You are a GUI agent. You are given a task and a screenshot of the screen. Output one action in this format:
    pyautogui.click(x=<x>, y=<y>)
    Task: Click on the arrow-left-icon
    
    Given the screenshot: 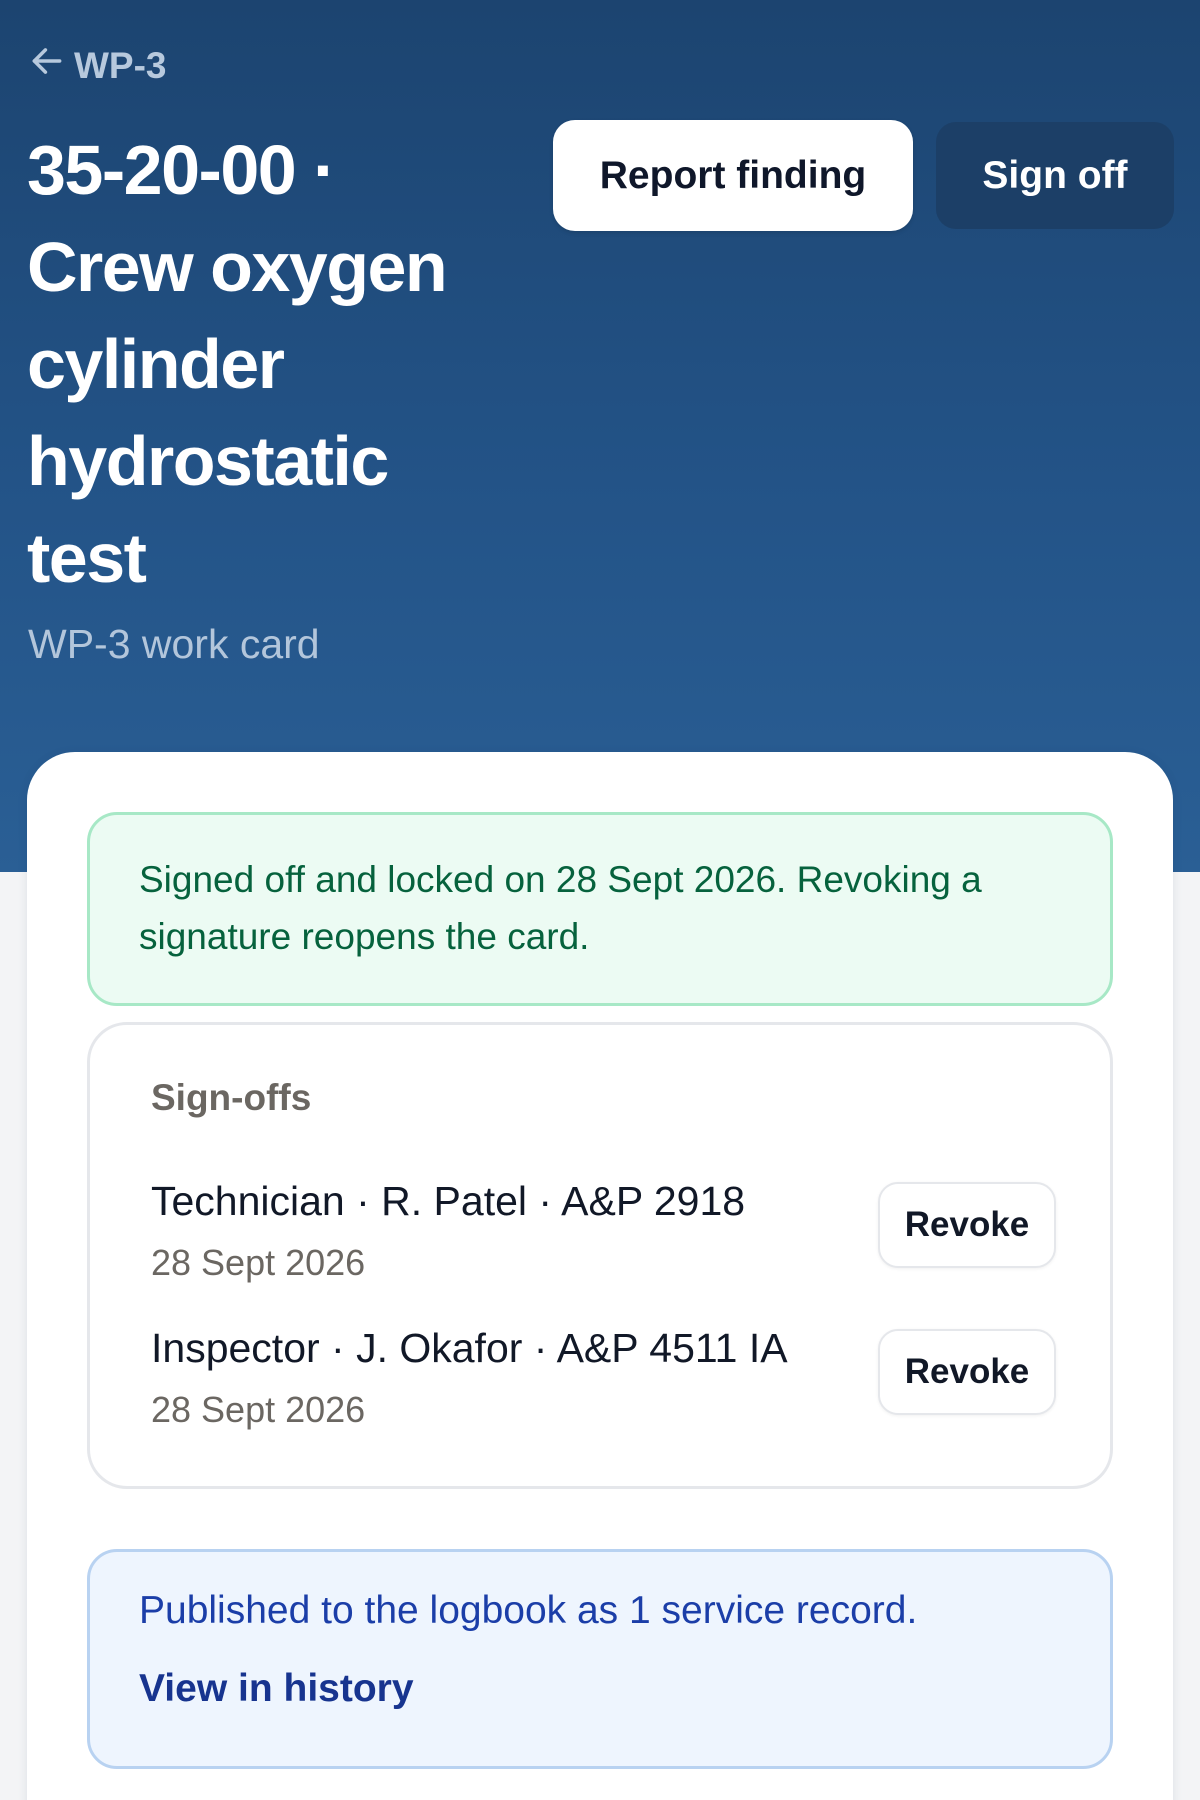 What is the action you would take?
    pyautogui.click(x=47, y=65)
    